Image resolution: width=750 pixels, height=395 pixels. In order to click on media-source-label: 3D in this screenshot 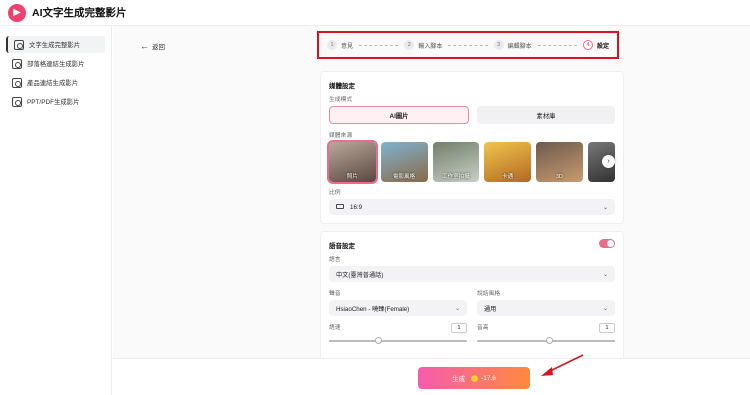, I will do `click(559, 177)`.